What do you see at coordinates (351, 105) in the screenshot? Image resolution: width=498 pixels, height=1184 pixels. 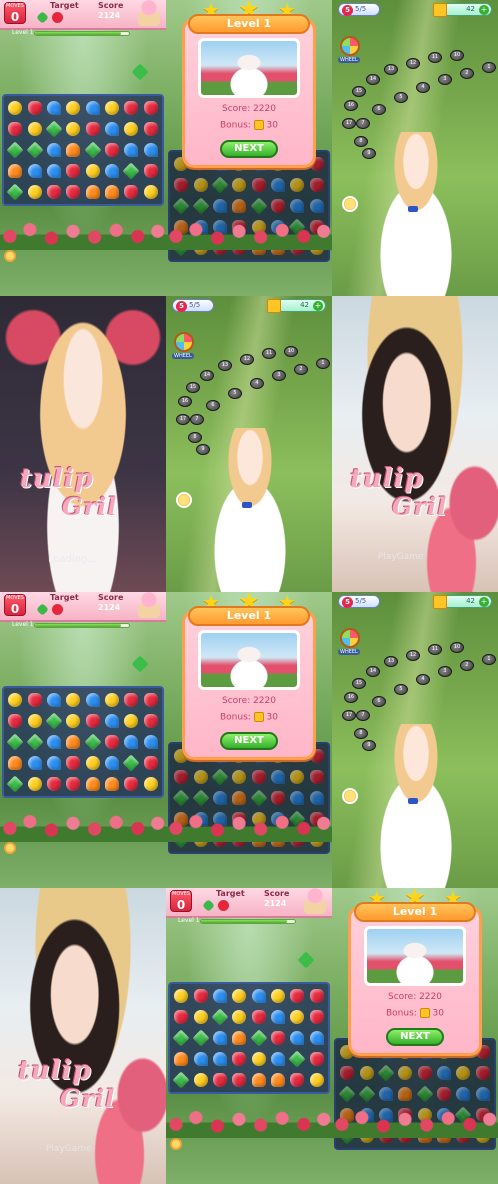 I see `level-node: 16` at bounding box center [351, 105].